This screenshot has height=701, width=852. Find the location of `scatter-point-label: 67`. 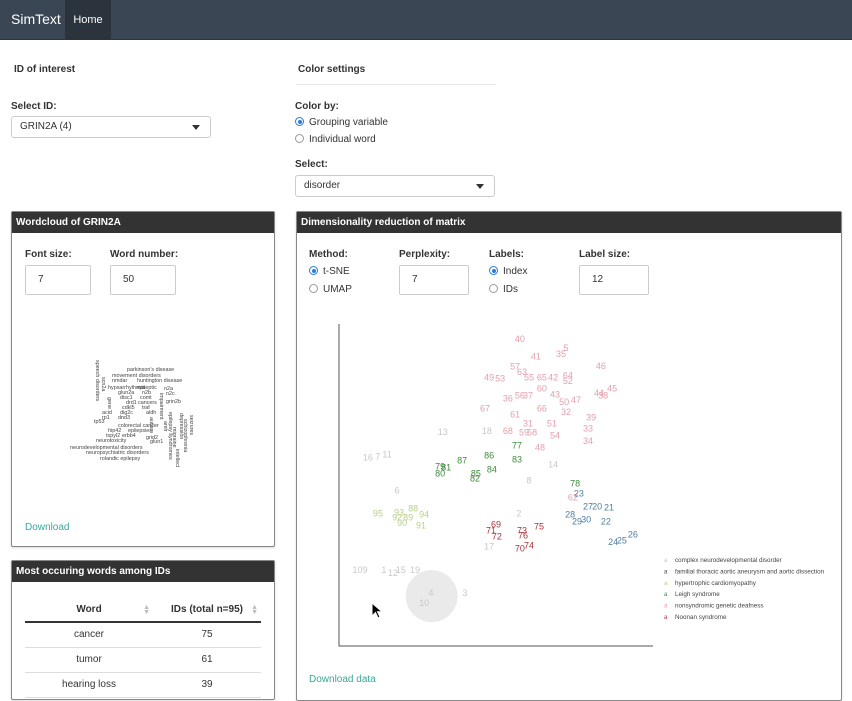

scatter-point-label: 67 is located at coordinates (485, 409).